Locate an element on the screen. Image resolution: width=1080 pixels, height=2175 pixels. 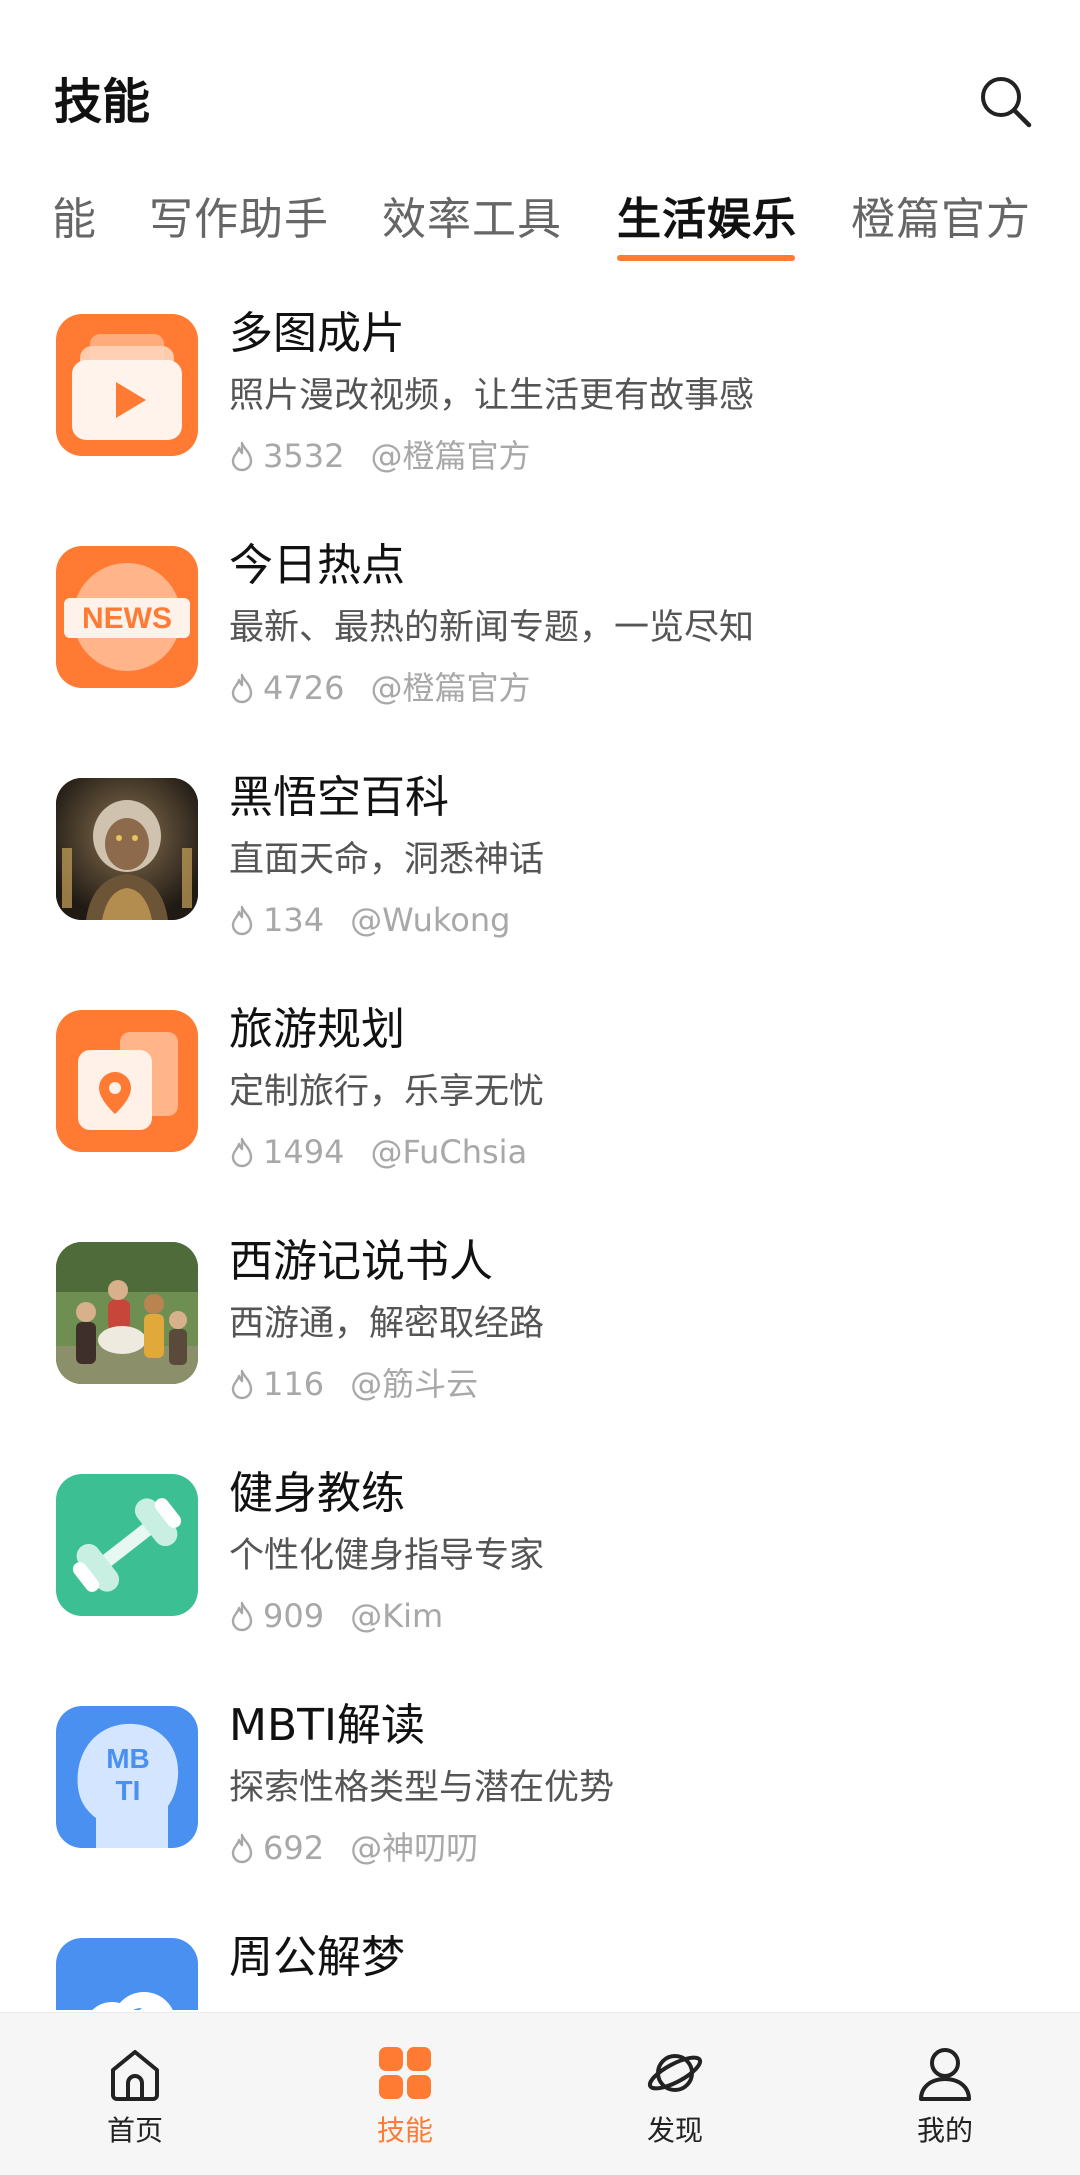
tab-efficiency-tools: 效率工具 is located at coordinates (472, 220).